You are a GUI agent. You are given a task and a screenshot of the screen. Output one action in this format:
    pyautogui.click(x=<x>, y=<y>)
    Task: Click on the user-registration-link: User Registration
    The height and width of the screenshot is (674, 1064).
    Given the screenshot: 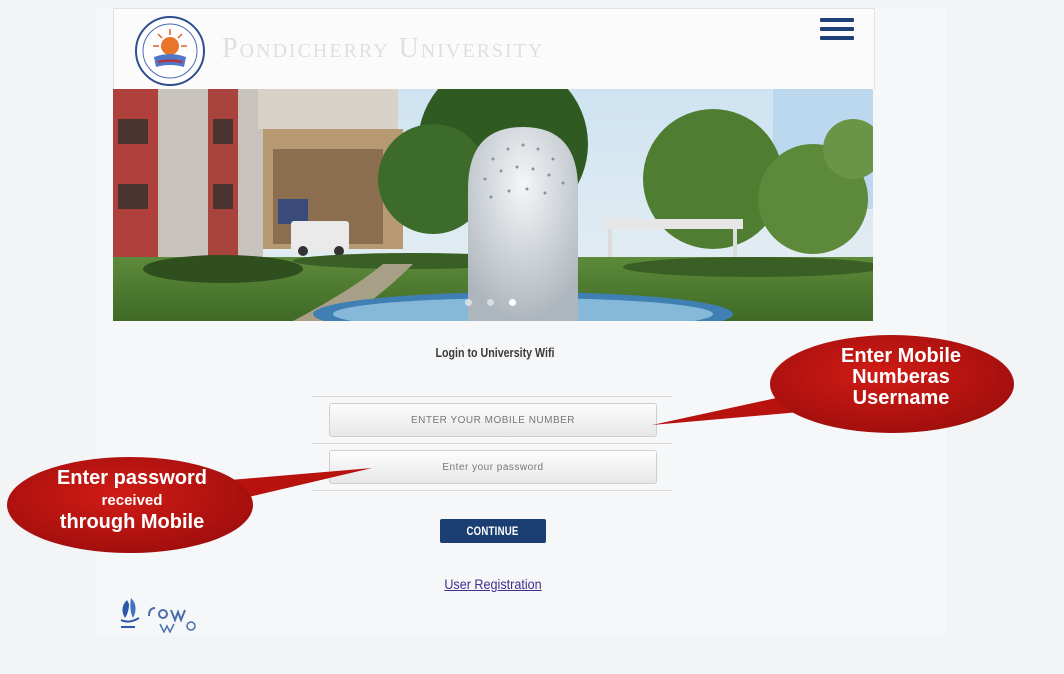 What is the action you would take?
    pyautogui.click(x=492, y=584)
    